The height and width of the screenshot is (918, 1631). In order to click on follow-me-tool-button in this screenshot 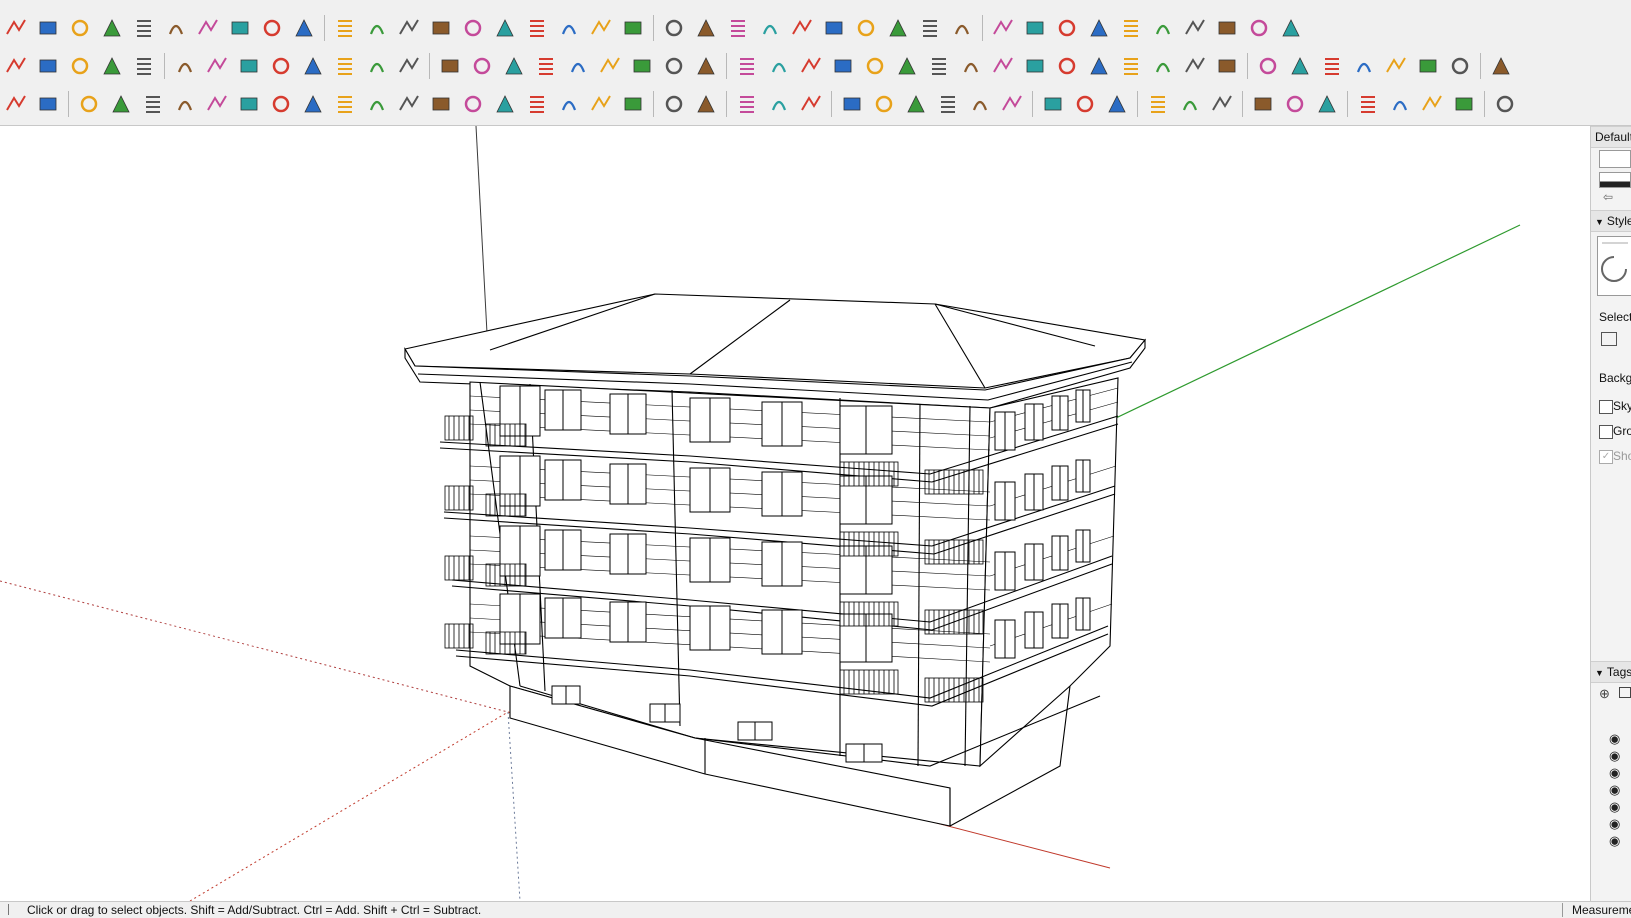, I will do `click(176, 28)`.